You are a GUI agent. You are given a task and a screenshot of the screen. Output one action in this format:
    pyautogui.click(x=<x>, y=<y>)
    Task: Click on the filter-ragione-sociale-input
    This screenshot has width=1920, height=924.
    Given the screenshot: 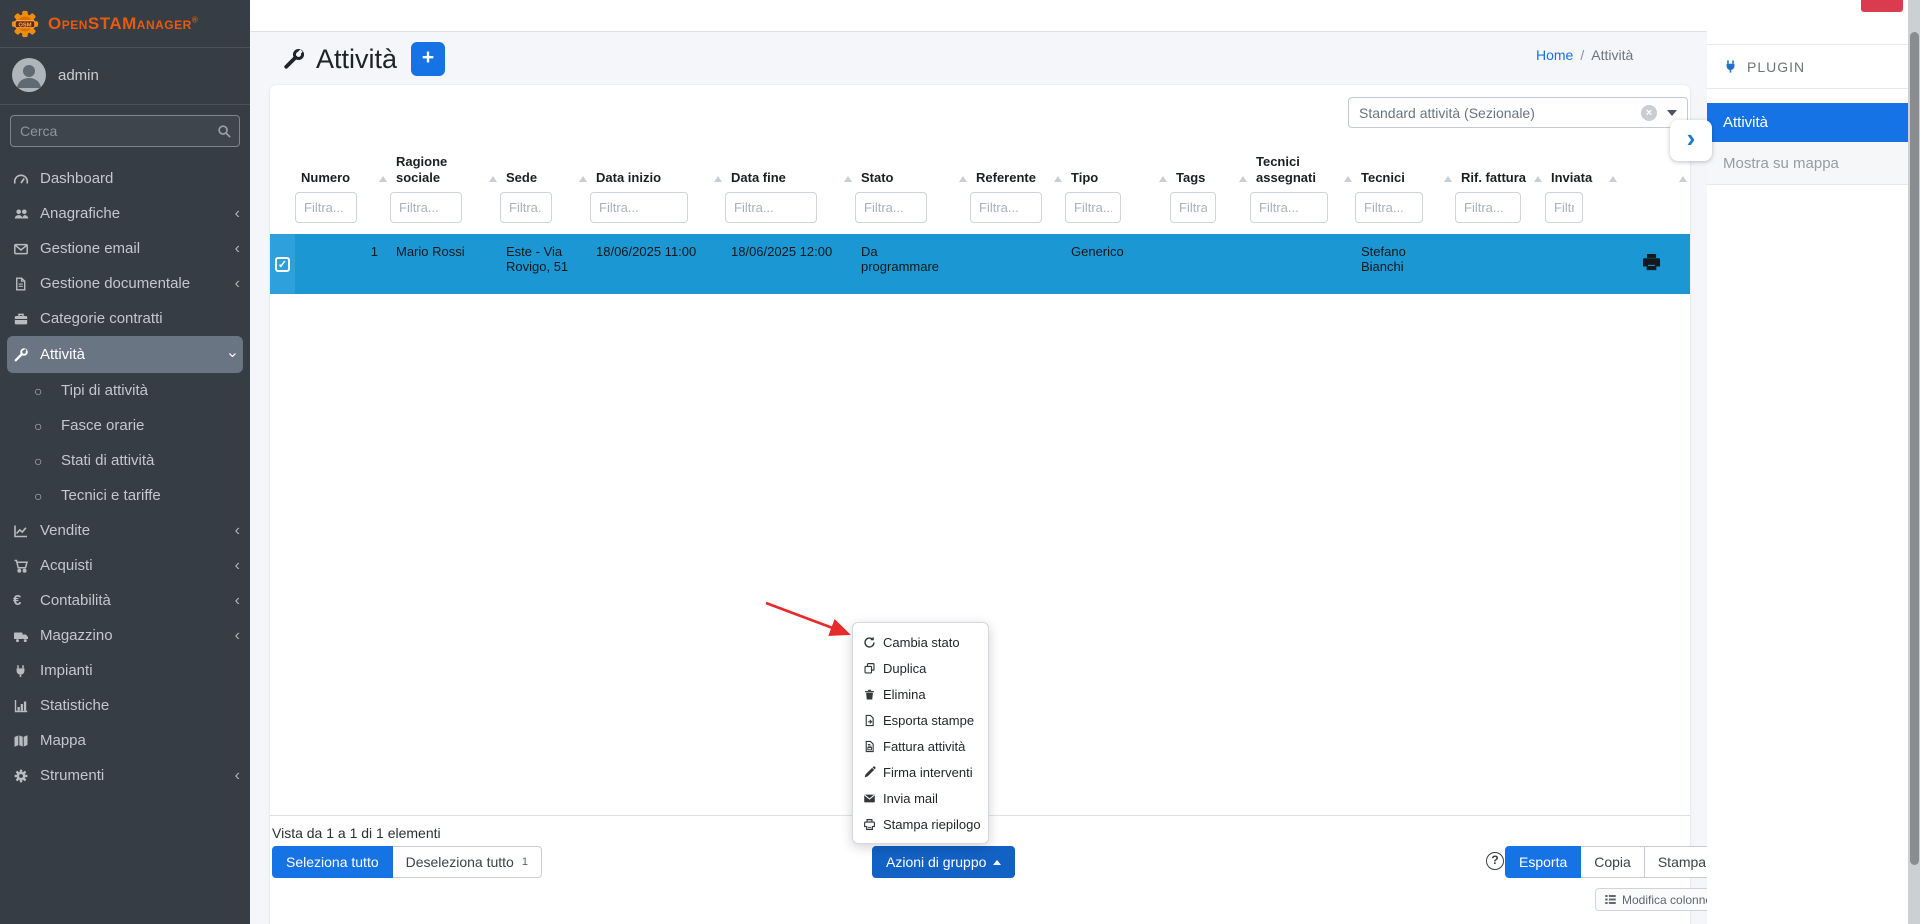 What is the action you would take?
    pyautogui.click(x=426, y=207)
    